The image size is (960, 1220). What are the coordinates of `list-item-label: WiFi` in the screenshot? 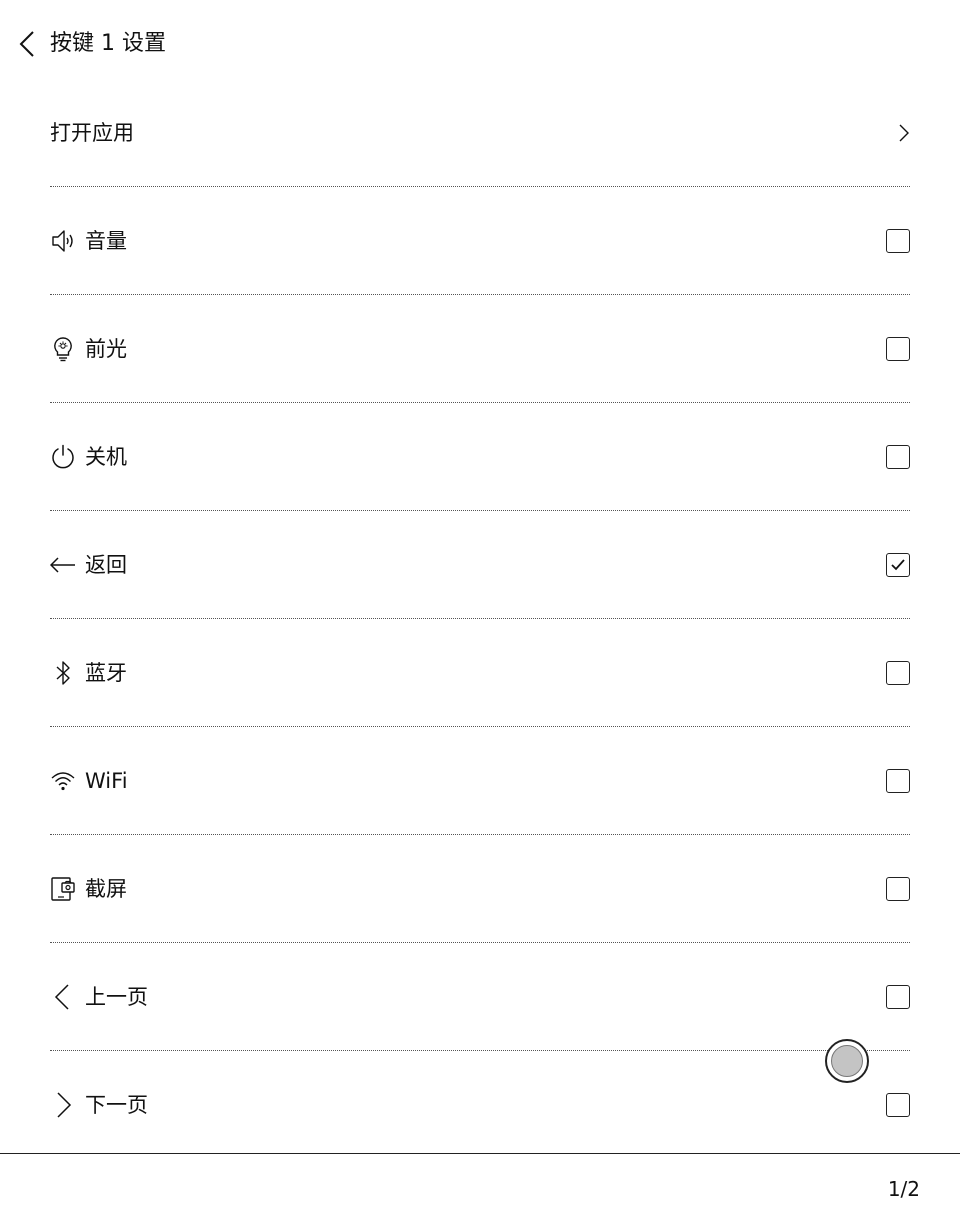 It's located at (106, 780).